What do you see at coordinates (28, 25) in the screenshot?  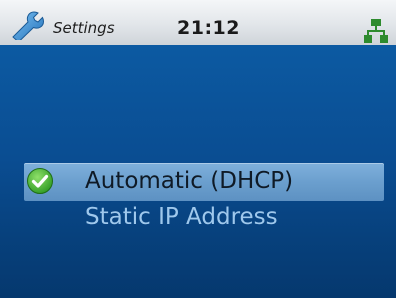 I see `wrench-icon` at bounding box center [28, 25].